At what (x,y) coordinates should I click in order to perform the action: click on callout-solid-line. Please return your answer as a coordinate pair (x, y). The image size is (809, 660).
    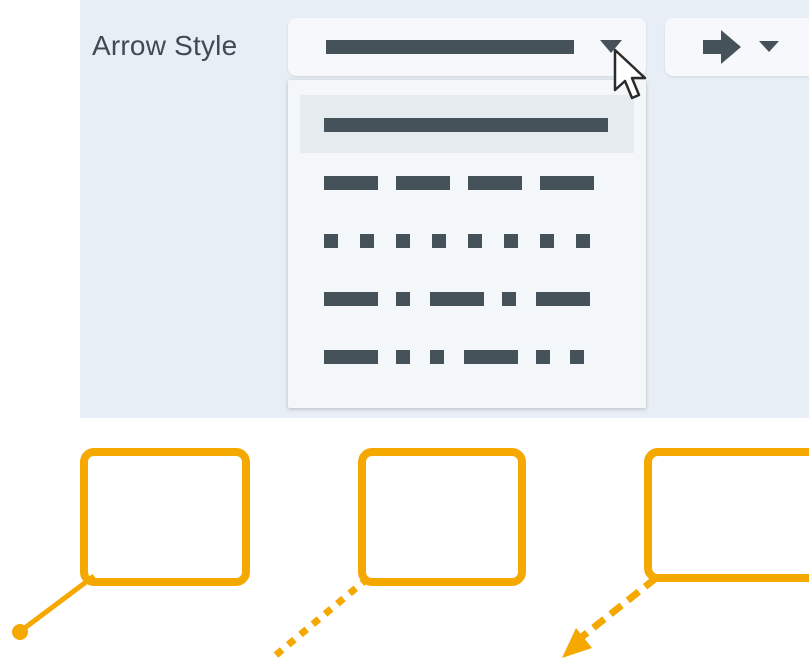
    Looking at the image, I should click on (131, 544).